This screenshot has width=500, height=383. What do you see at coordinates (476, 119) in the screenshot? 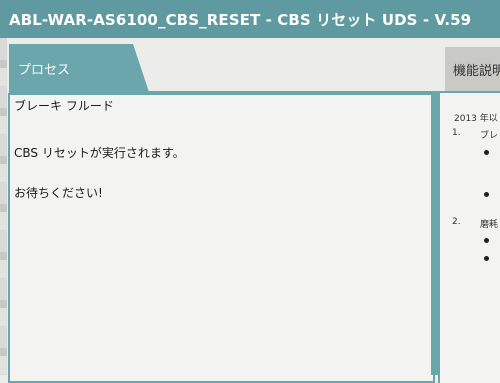
I see `description-intro: 2013 年以` at bounding box center [476, 119].